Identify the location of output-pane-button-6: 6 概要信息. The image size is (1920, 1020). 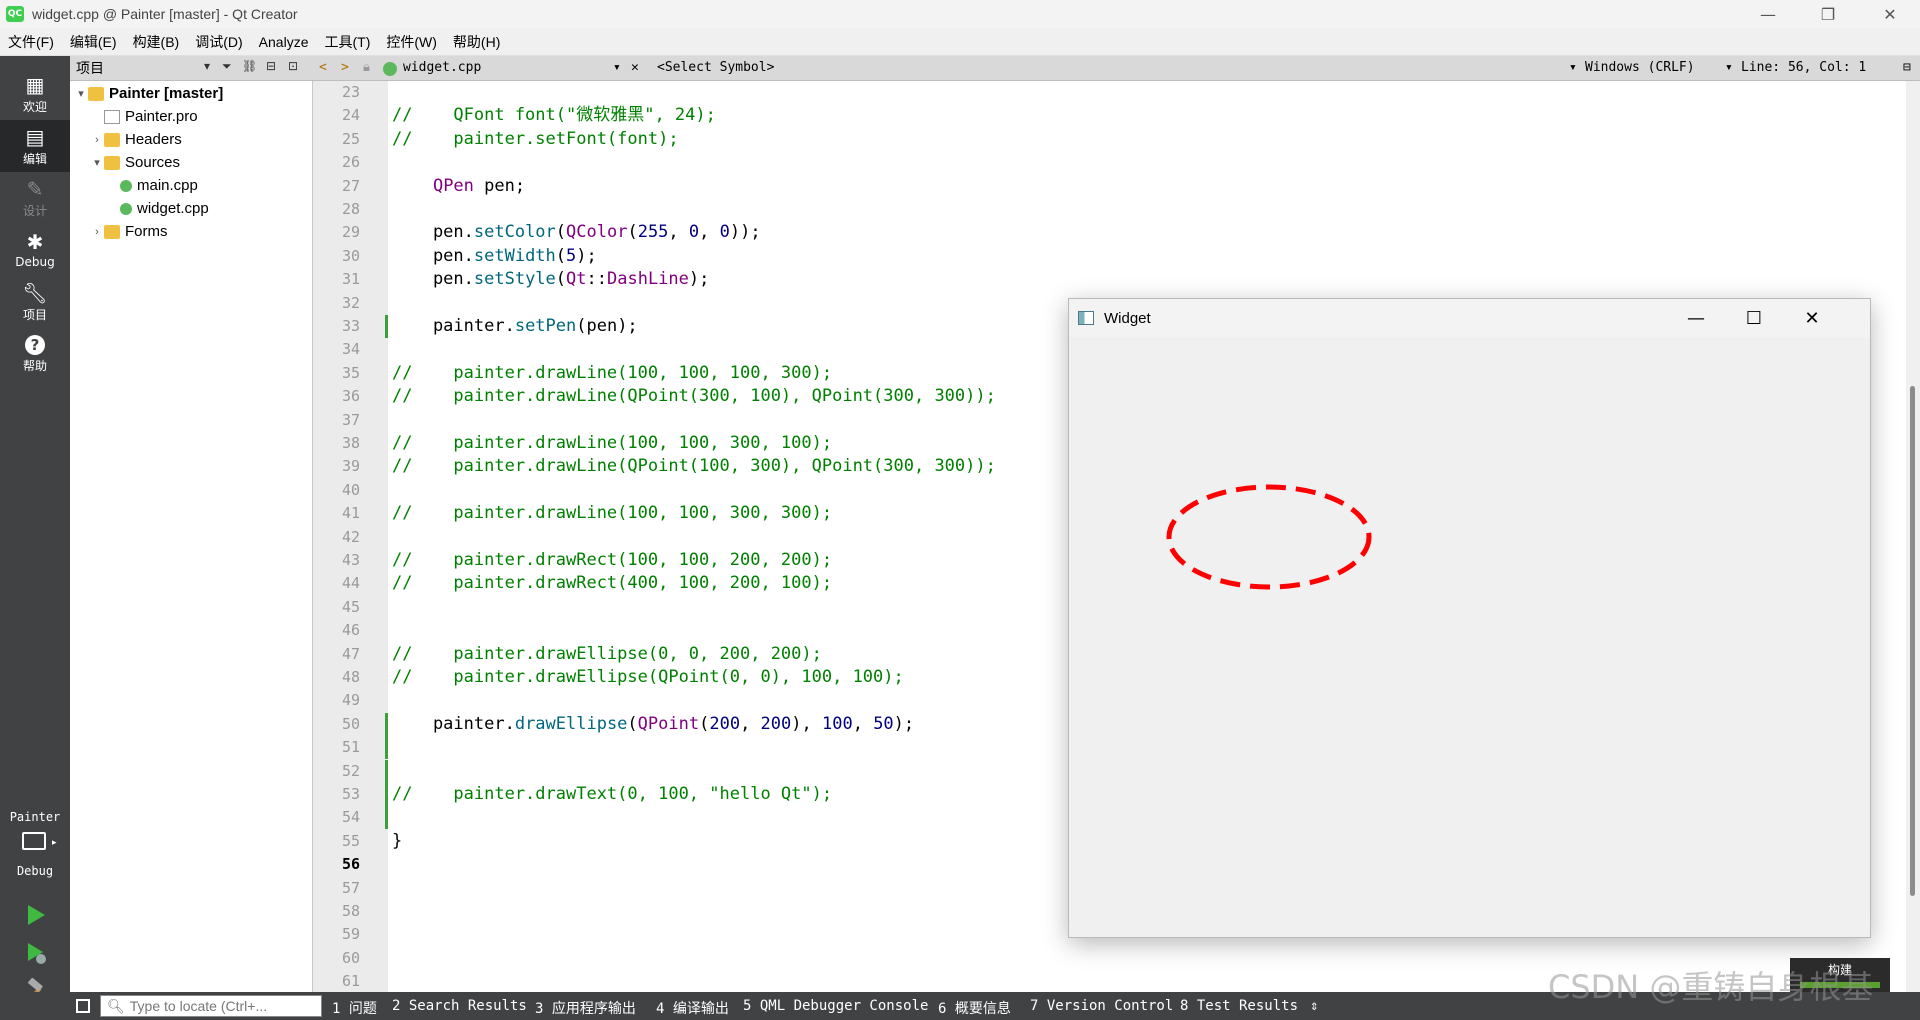
(974, 1008).